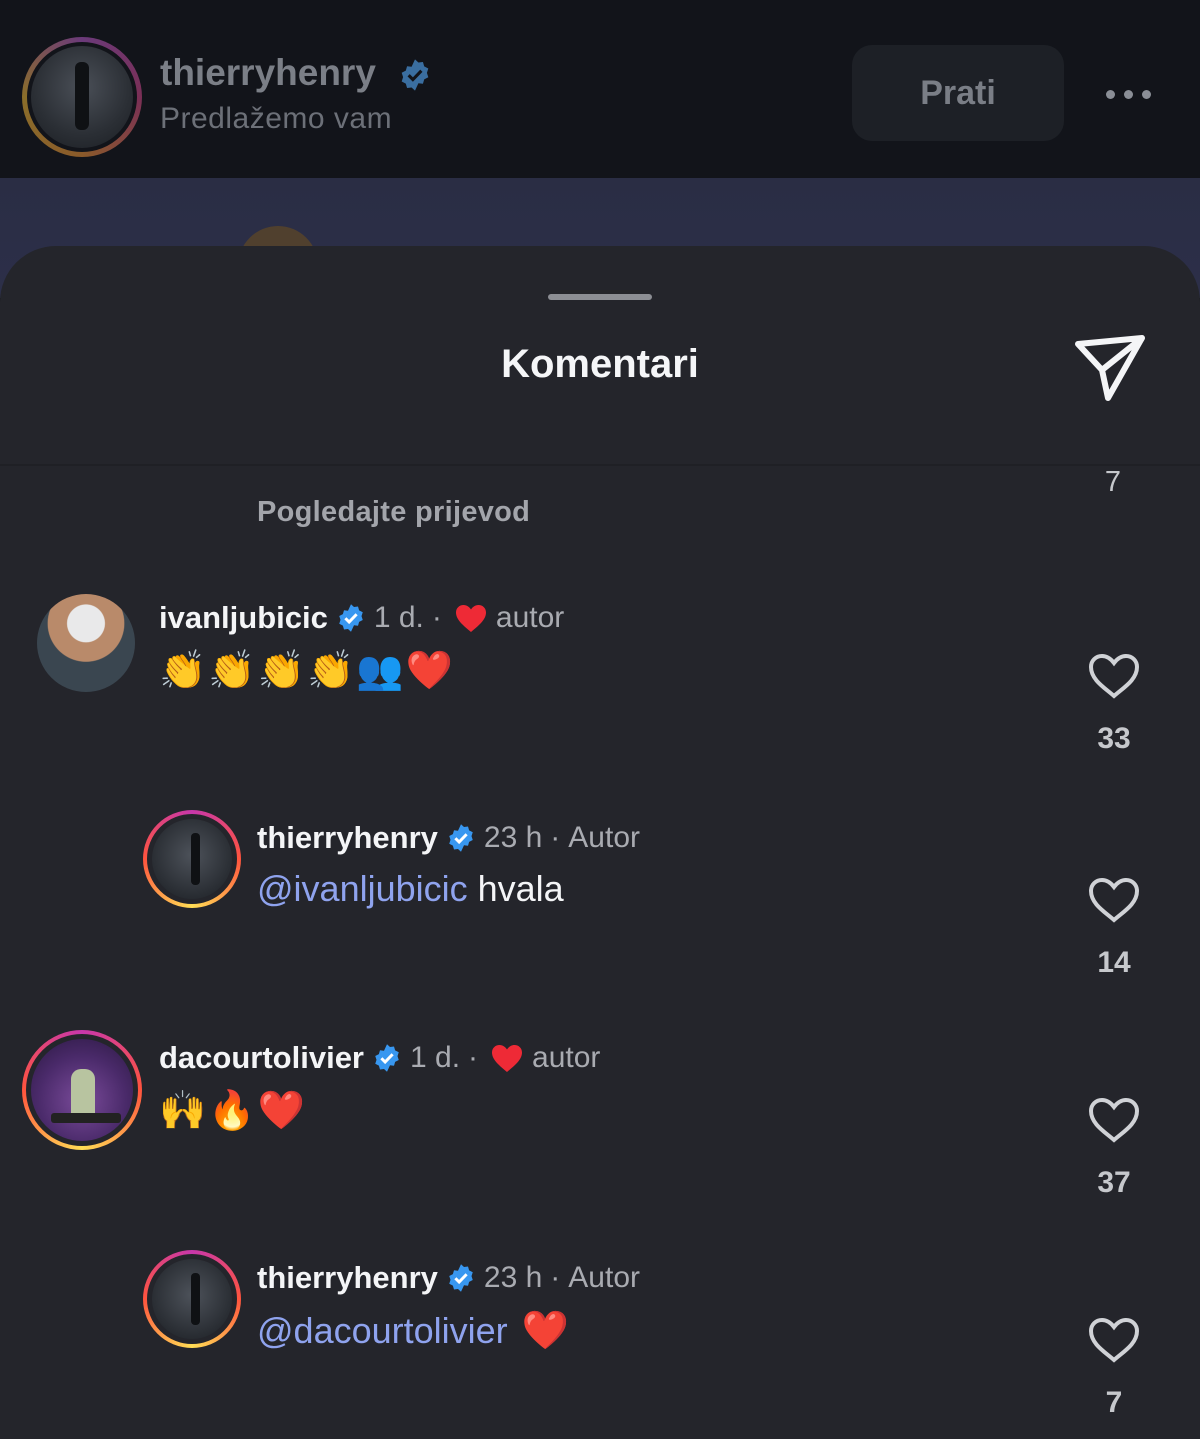 The width and height of the screenshot is (1200, 1439). What do you see at coordinates (600, 465) in the screenshot?
I see `sheet-divider` at bounding box center [600, 465].